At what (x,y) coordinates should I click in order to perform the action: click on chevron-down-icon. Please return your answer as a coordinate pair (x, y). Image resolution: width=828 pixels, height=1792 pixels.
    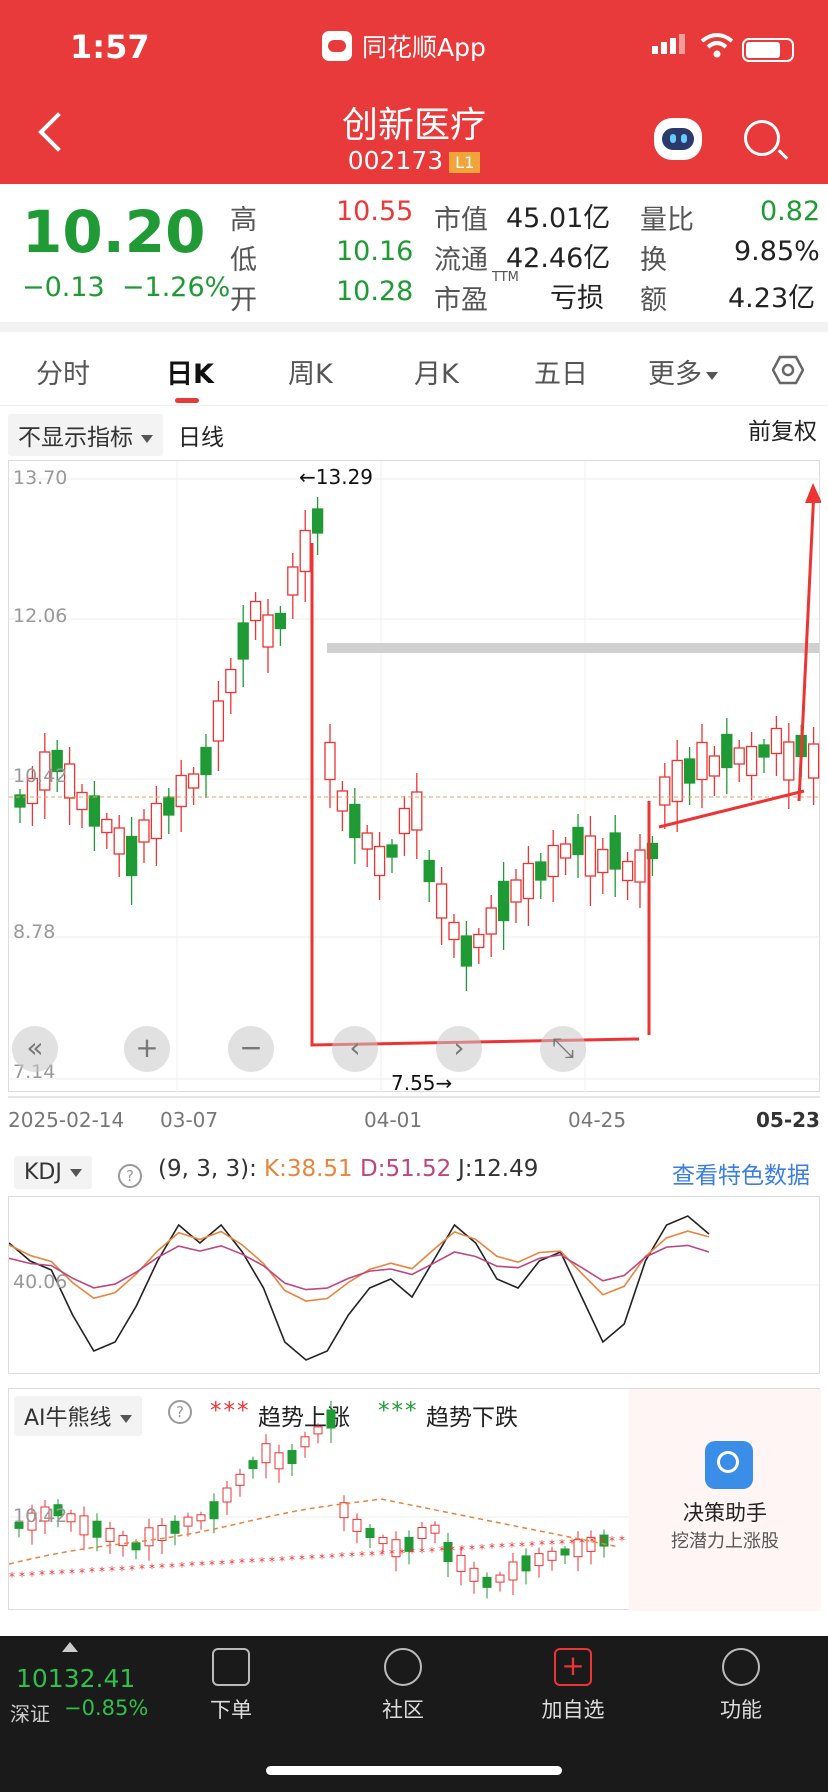
    Looking at the image, I should click on (712, 375).